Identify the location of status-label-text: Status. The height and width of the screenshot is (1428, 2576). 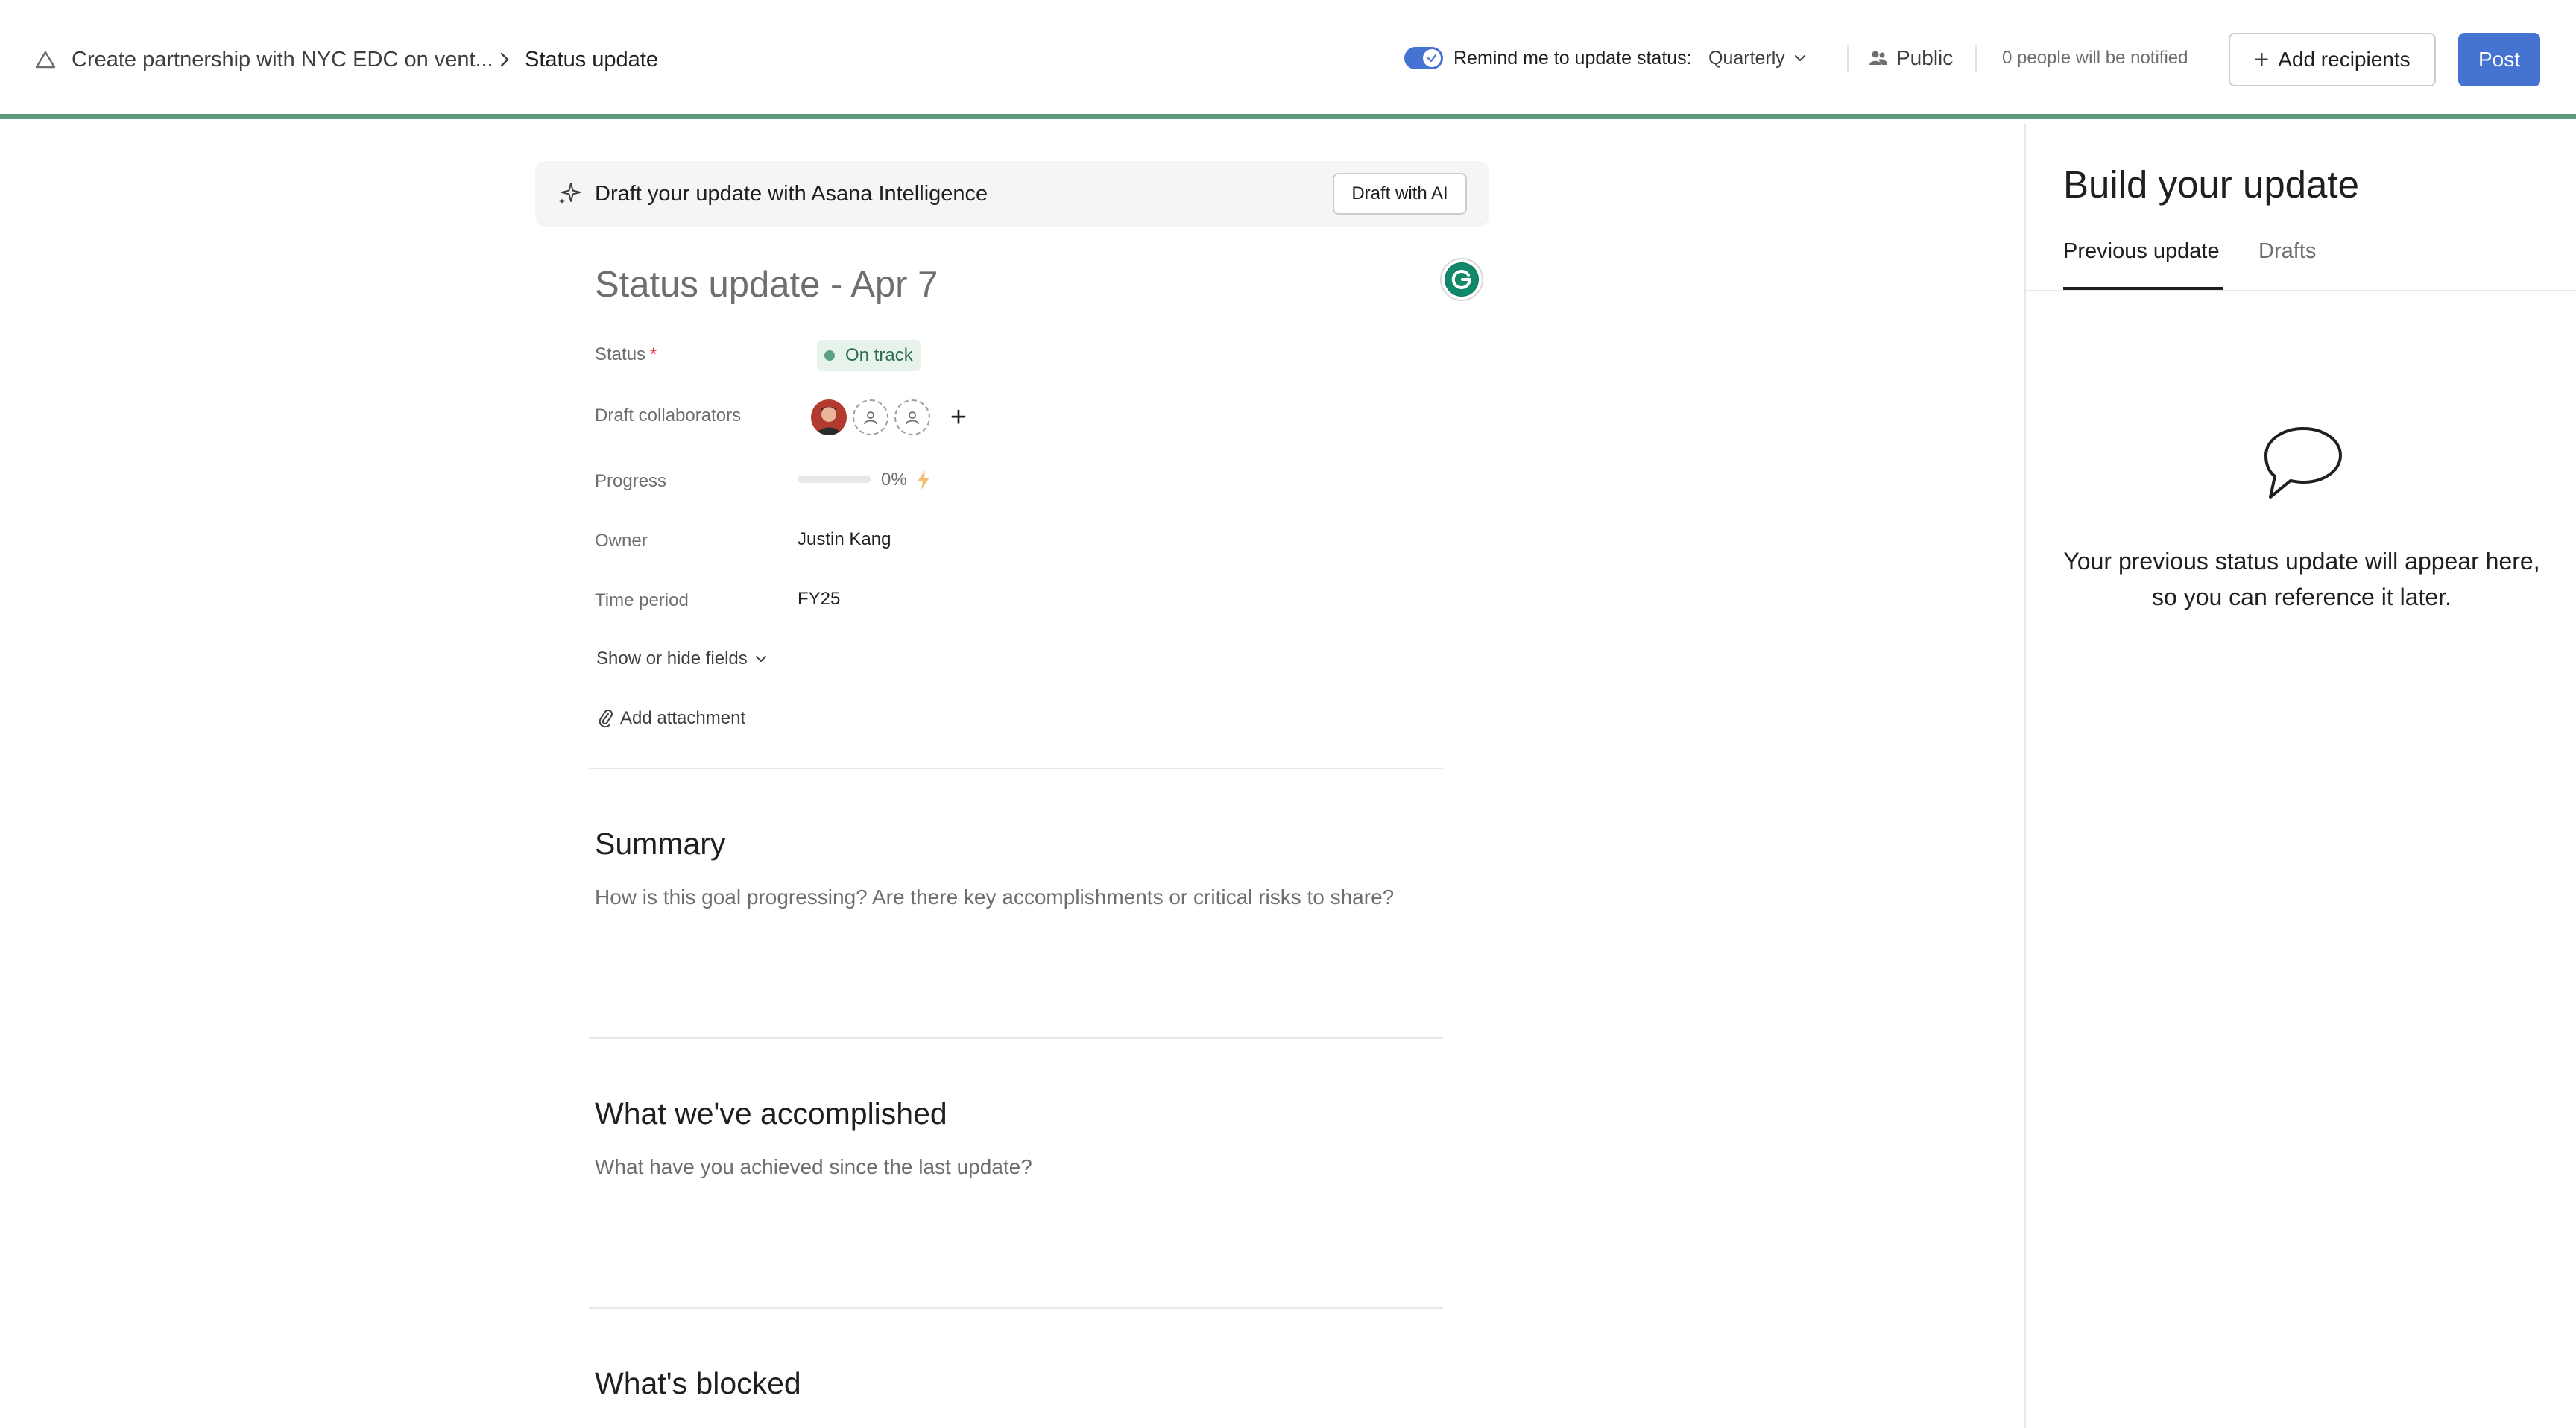
(620, 354).